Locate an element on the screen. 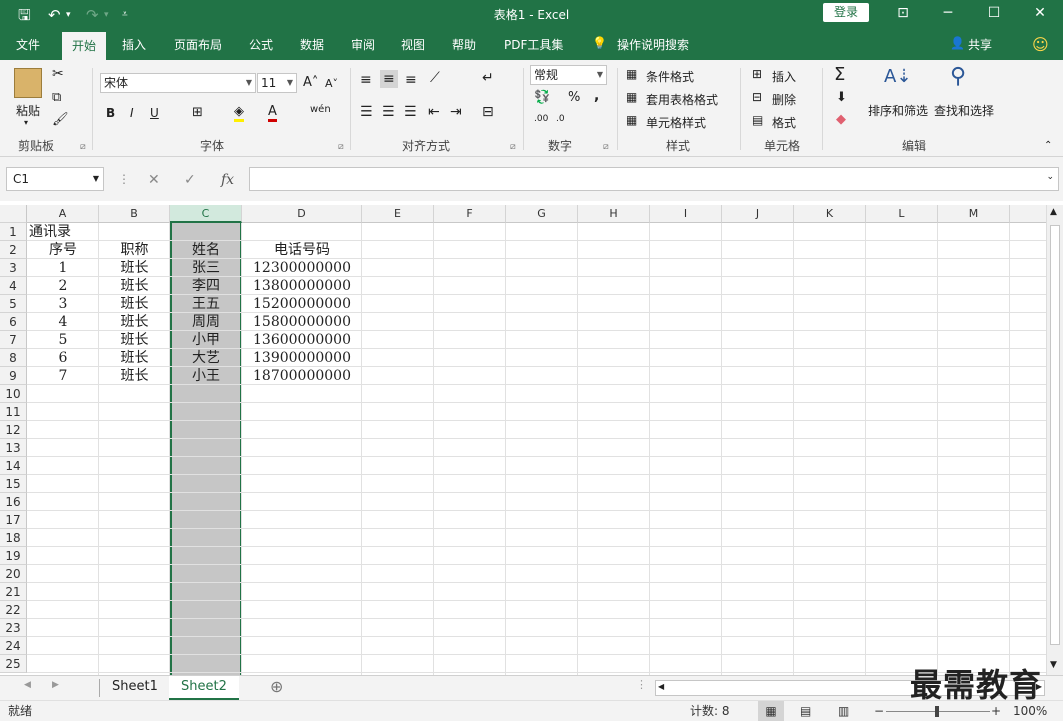  close-icon: ✕ is located at coordinates (1040, 14).